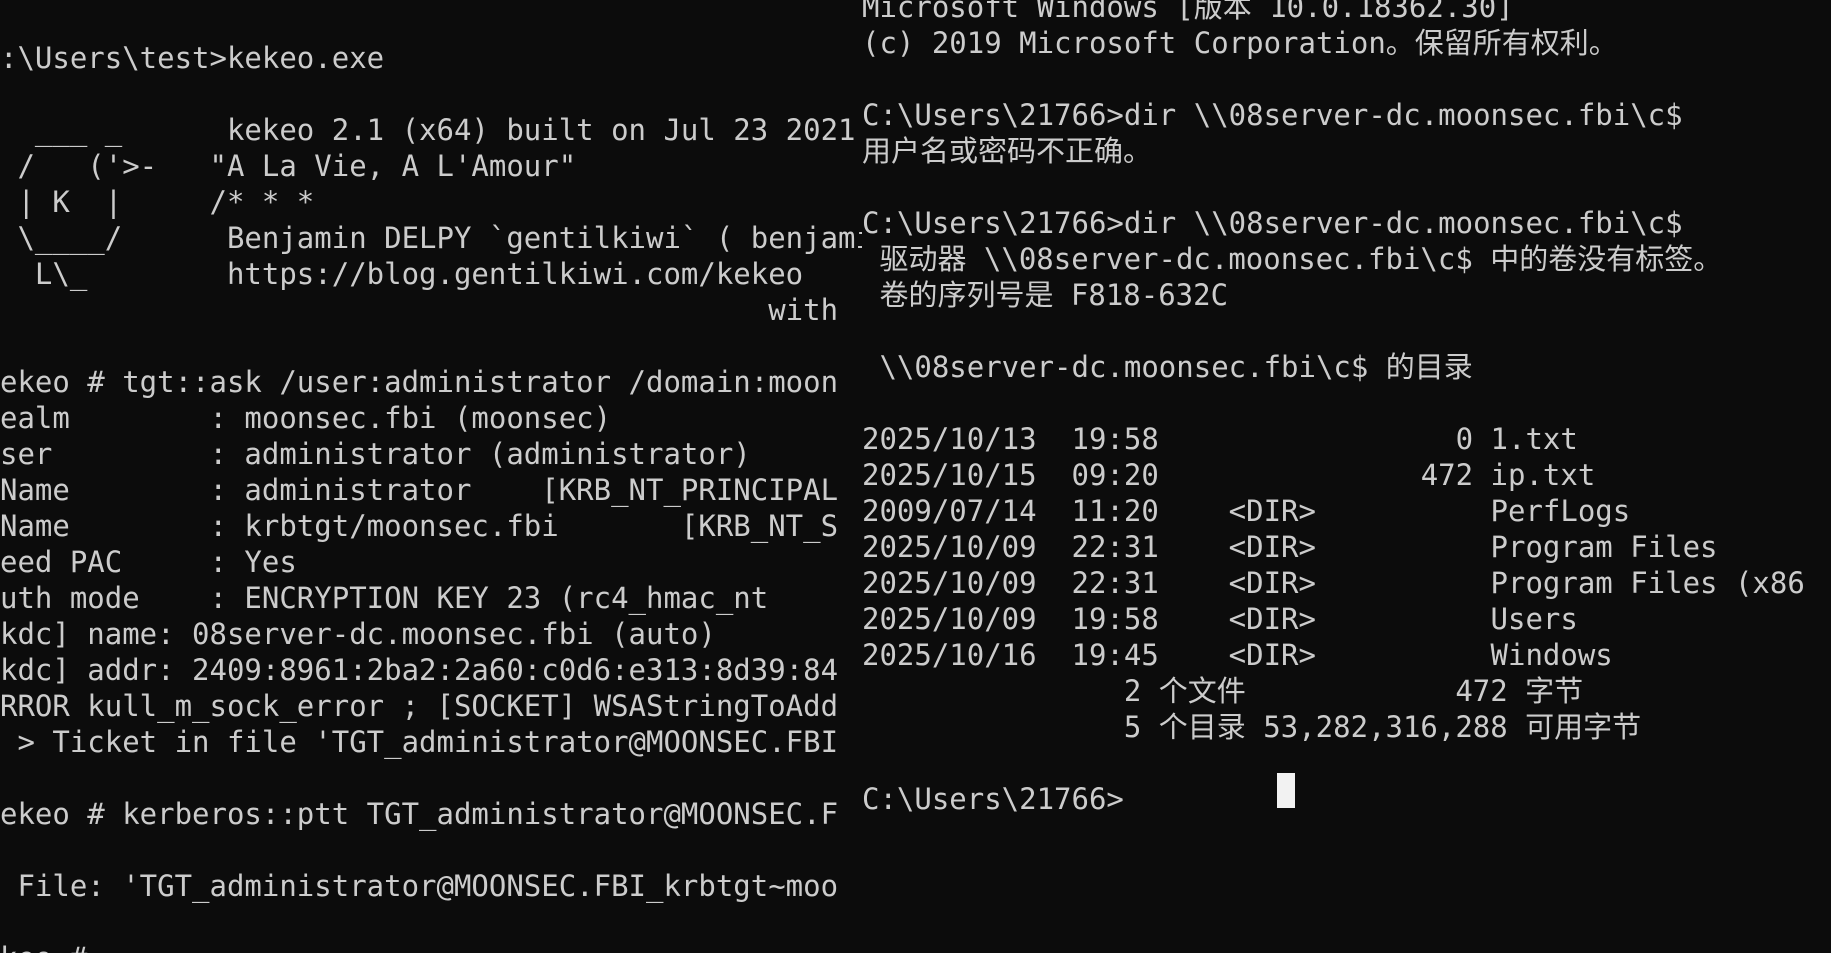 This screenshot has height=953, width=1831. What do you see at coordinates (1246, 511) in the screenshot?
I see `terminal-line: 2009/07/14 11:20 <DIR> PerfLogs` at bounding box center [1246, 511].